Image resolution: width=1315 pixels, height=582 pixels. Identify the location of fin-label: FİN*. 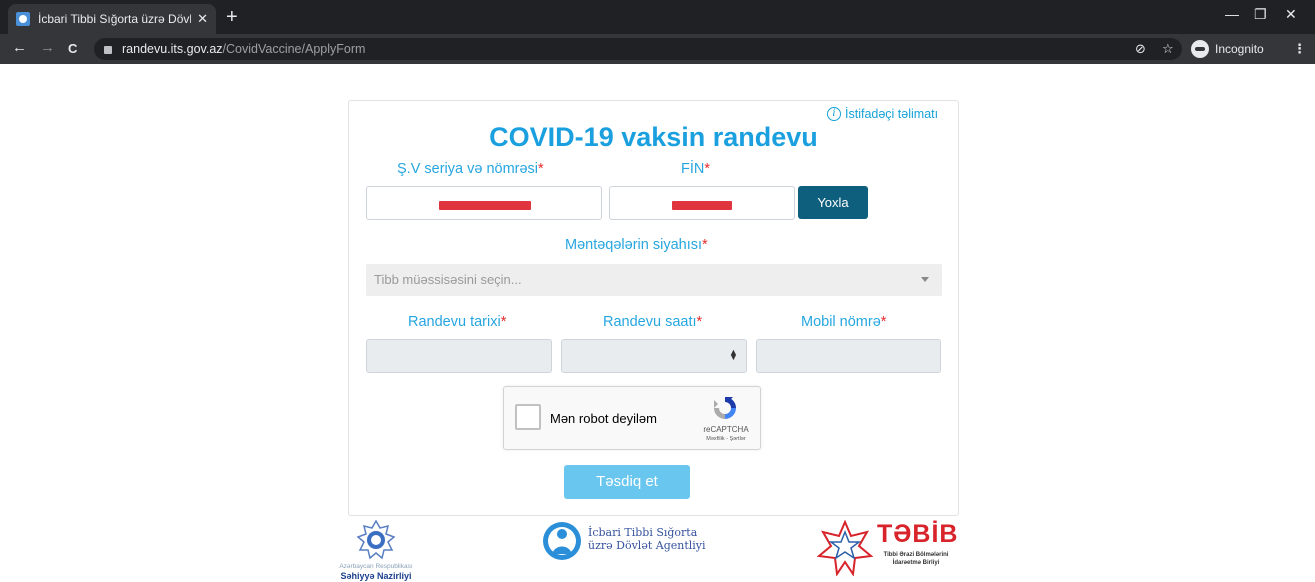
(695, 169).